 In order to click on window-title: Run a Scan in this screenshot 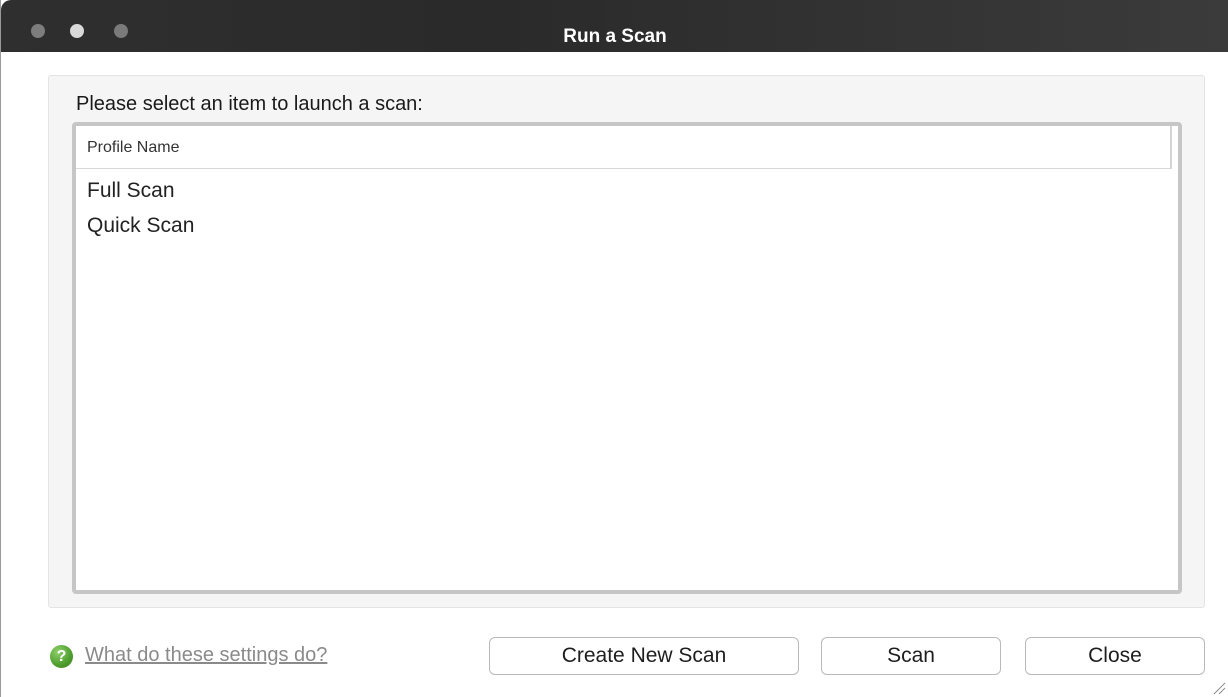, I will do `click(615, 36)`.